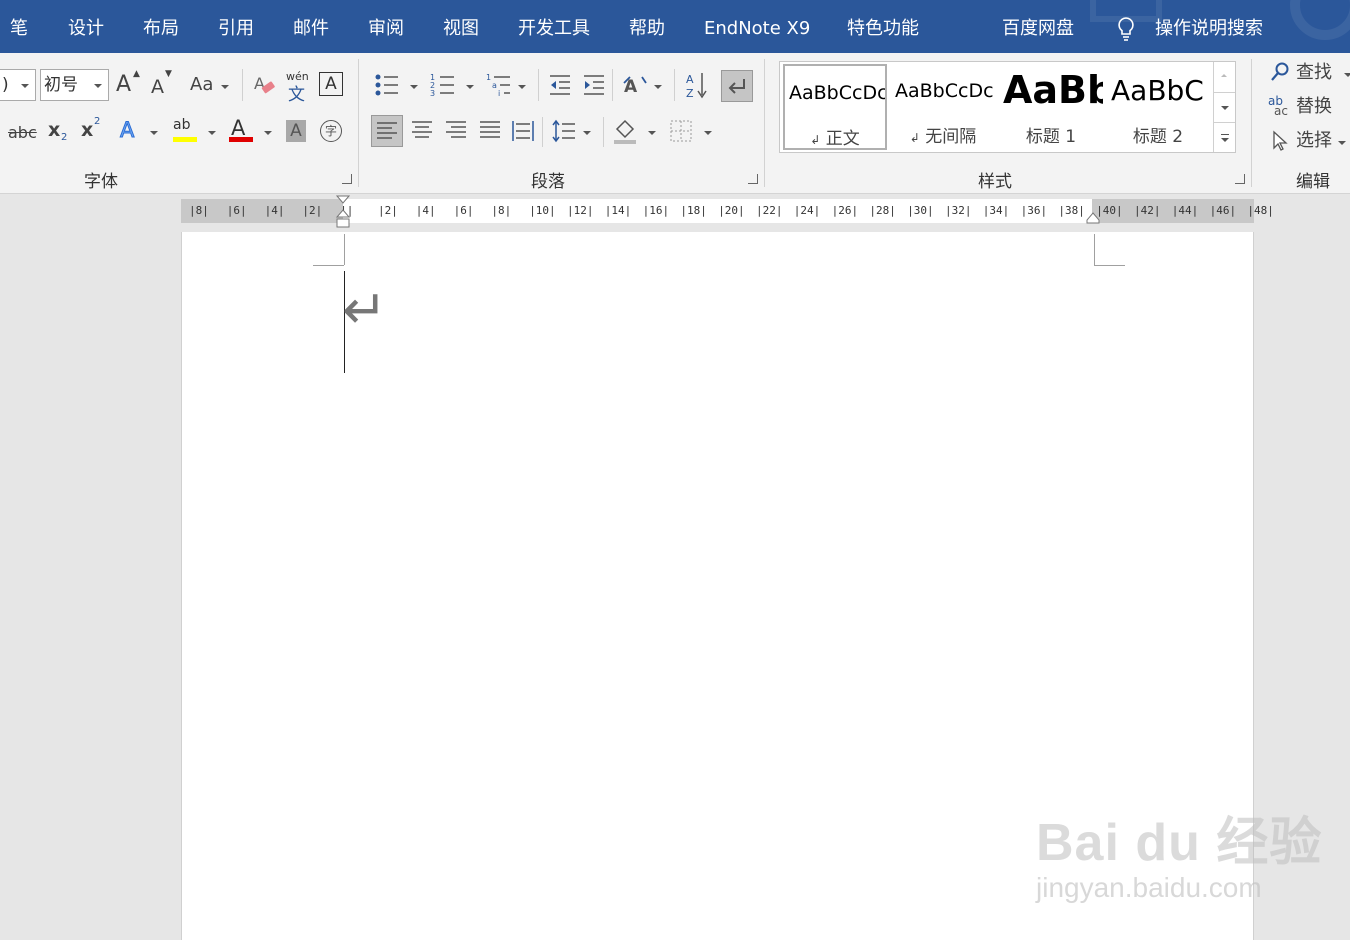 This screenshot has width=1350, height=940. What do you see at coordinates (753, 179) in the screenshot?
I see `paragraph-dialog-launcher` at bounding box center [753, 179].